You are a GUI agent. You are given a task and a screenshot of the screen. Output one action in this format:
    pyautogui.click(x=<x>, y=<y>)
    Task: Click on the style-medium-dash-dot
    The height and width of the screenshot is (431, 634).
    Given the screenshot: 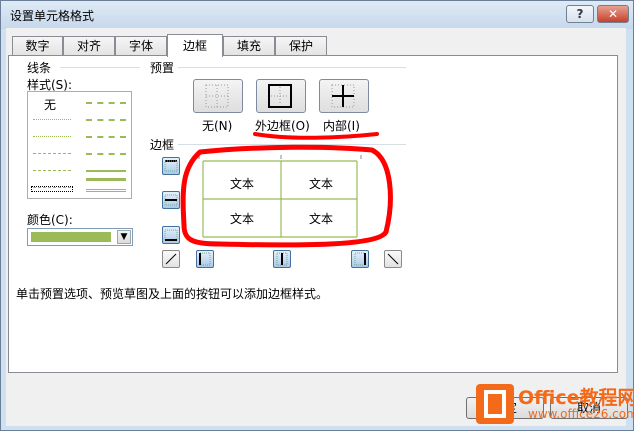 What is the action you would take?
    pyautogui.click(x=106, y=137)
    